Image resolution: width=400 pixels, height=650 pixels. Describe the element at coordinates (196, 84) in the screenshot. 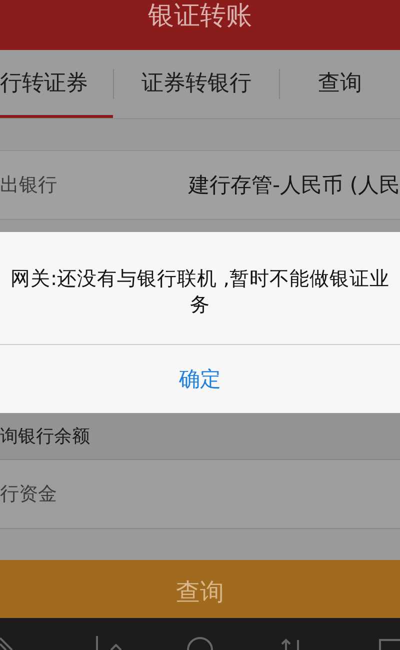

I see `tab: 证券转银行` at that location.